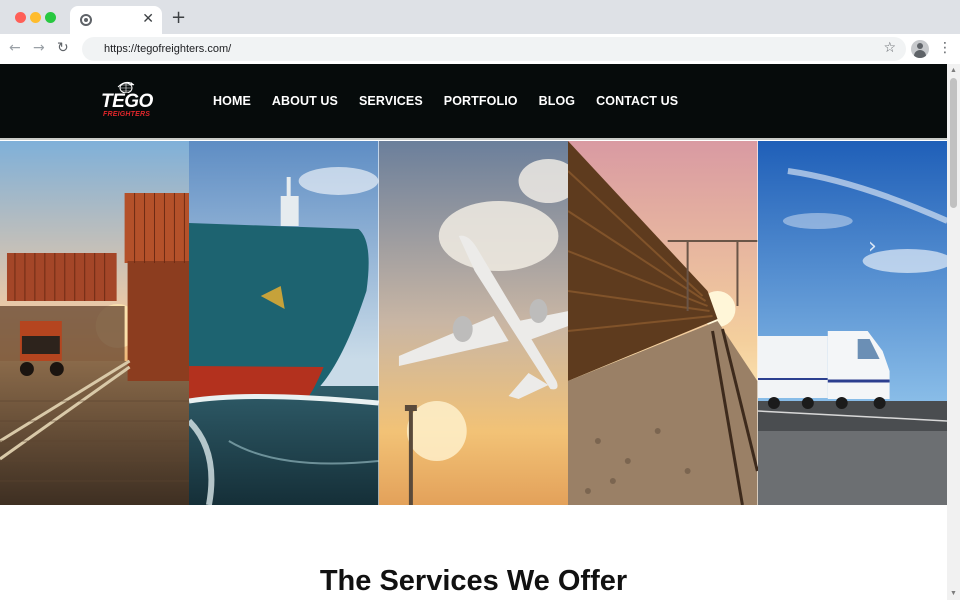 This screenshot has width=960, height=600. Describe the element at coordinates (872, 247) in the screenshot. I see `chevron-right-icon: ›` at that location.